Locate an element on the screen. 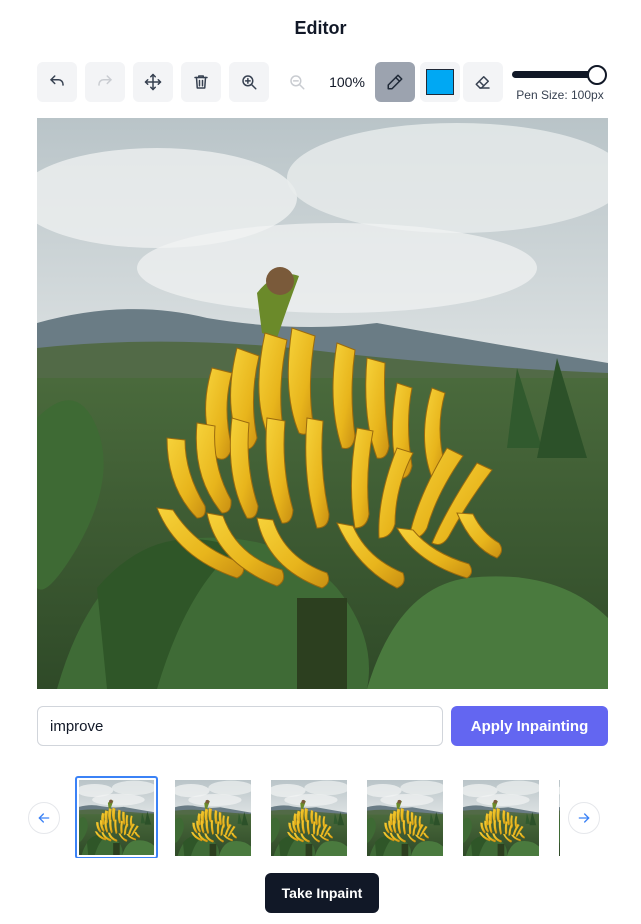 The image size is (641, 924). arrow-right-icon is located at coordinates (584, 818).